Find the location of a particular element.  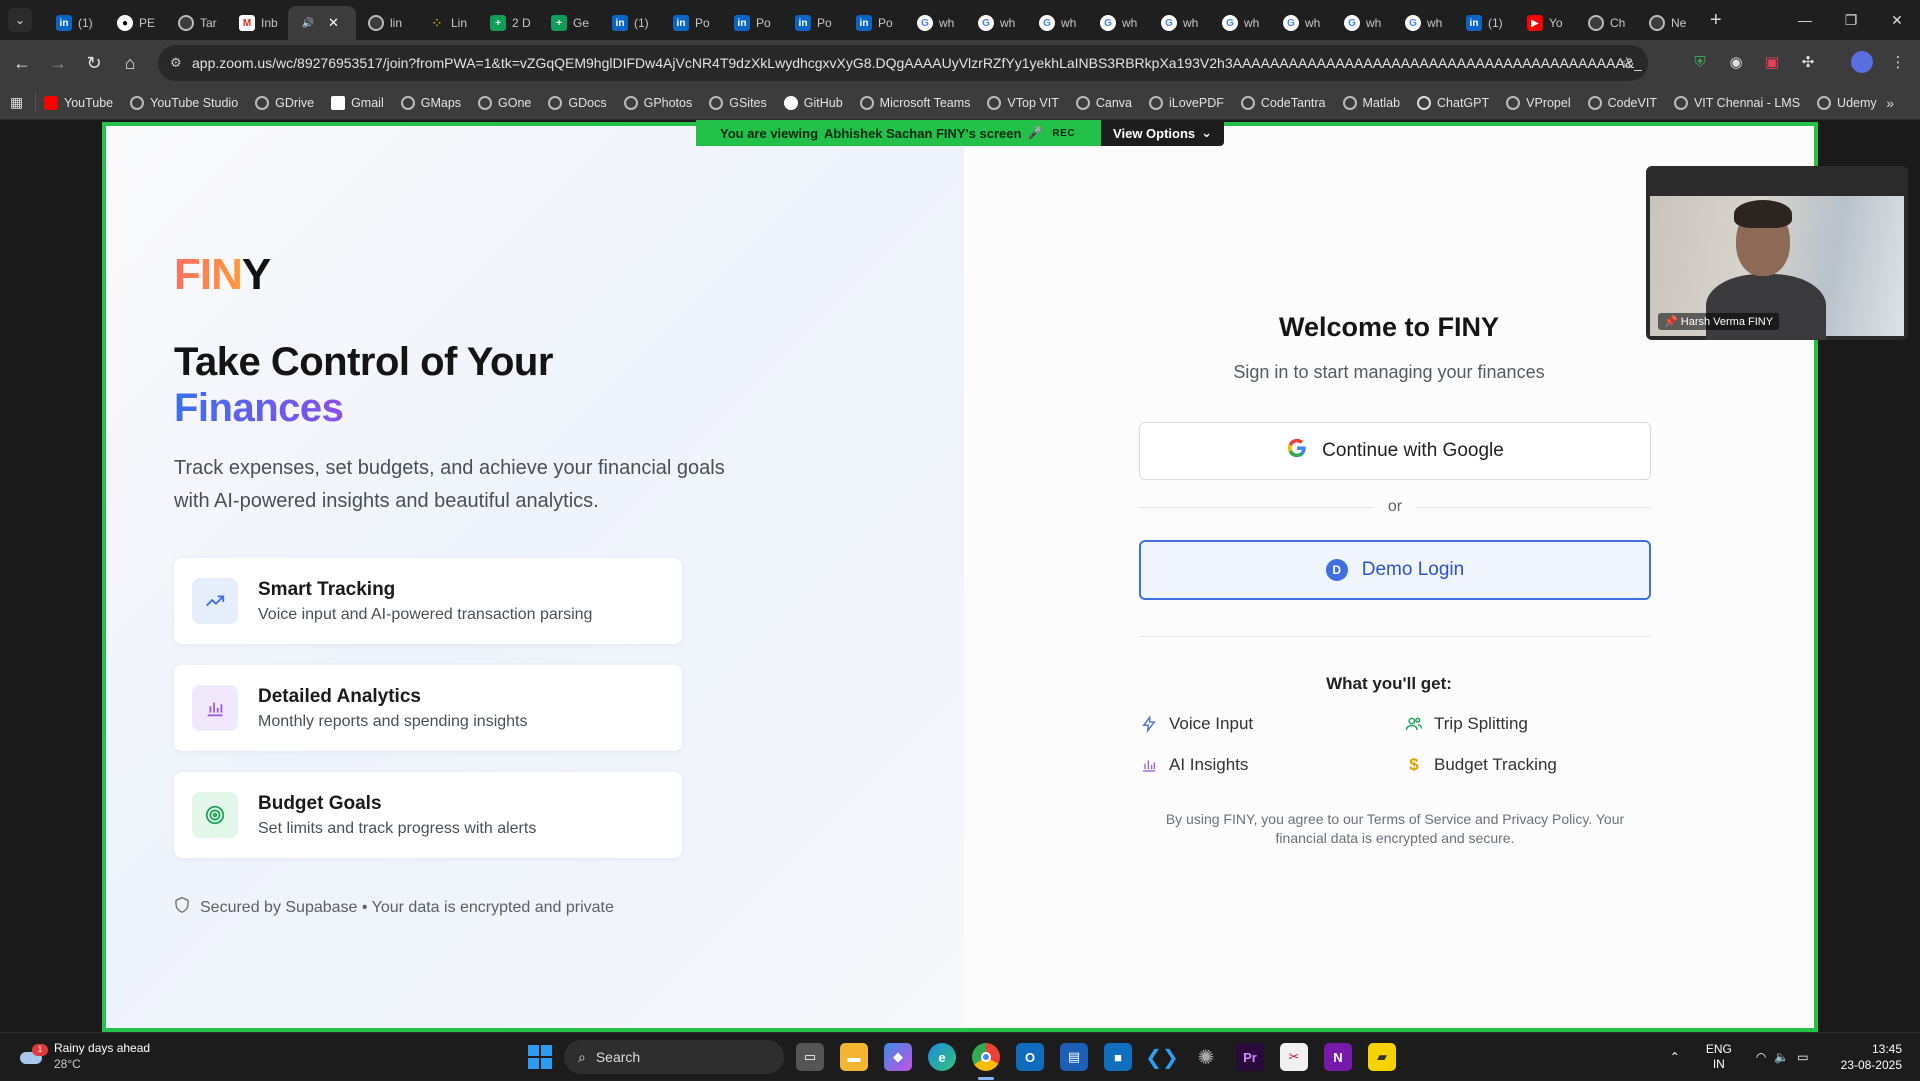

bookmark-item: Udemy is located at coordinates (1847, 102).